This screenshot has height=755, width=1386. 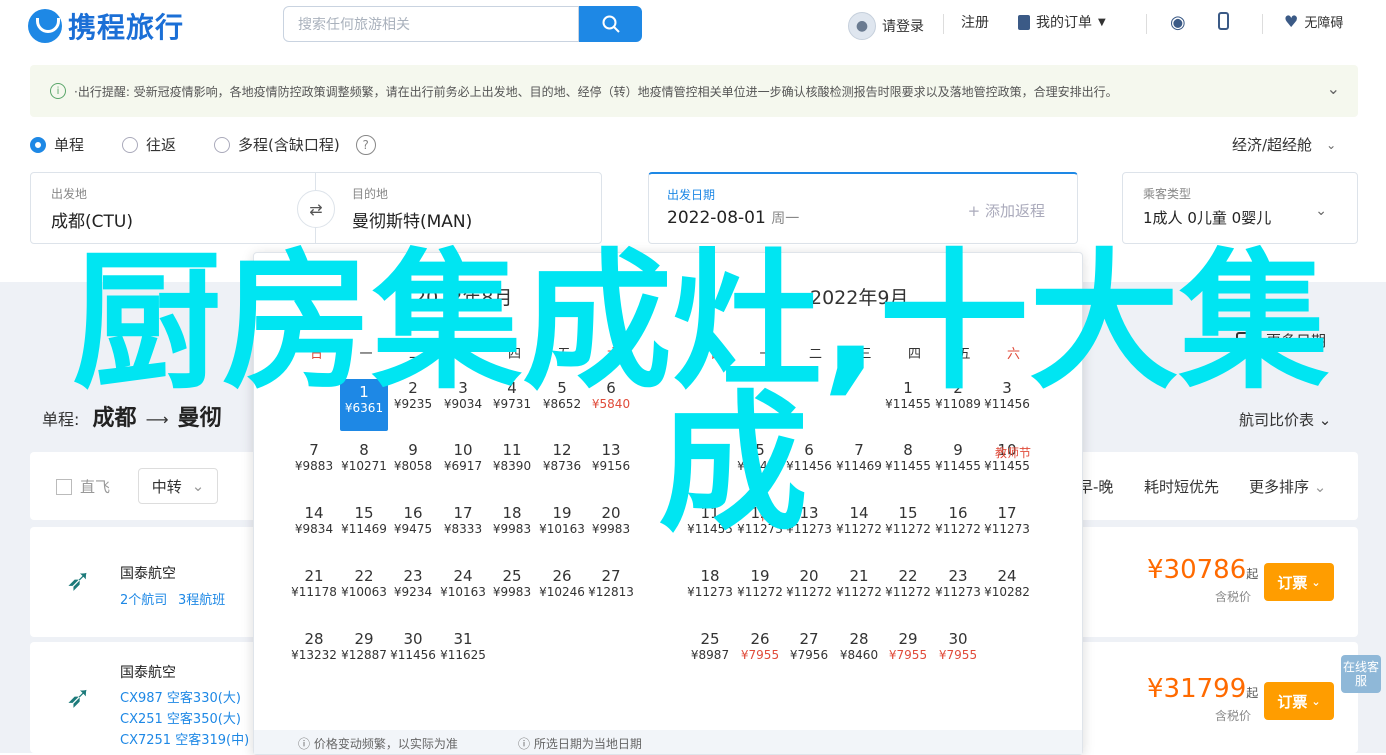 I want to click on day-price: ¥9883, so click(x=314, y=466).